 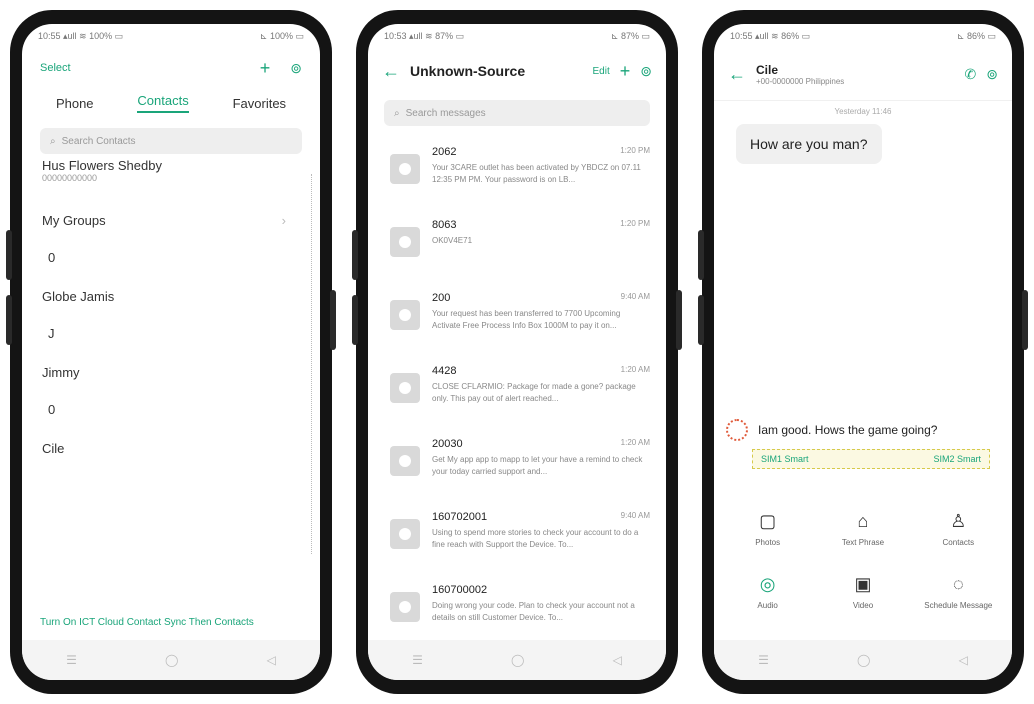 I want to click on top-bar: ← Unknown-Source Edit + ⊚, so click(x=517, y=71).